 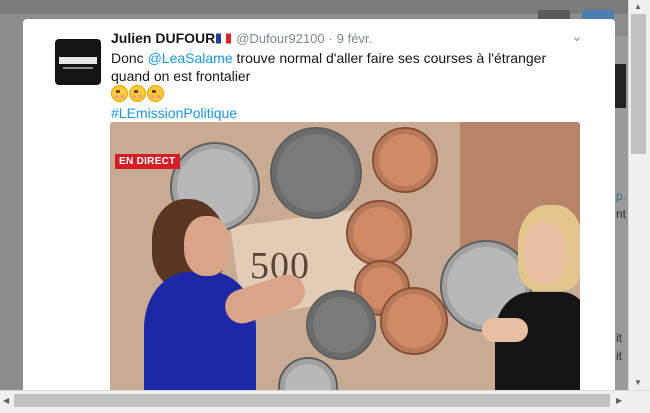 What do you see at coordinates (312, 400) in the screenshot?
I see `horizontal-scrollbar-thumb` at bounding box center [312, 400].